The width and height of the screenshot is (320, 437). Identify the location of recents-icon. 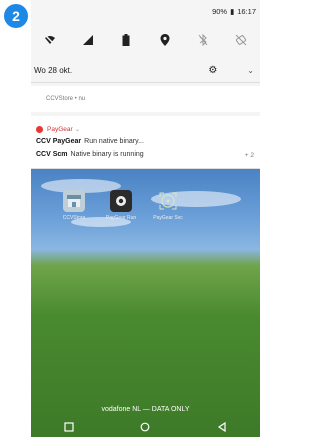
(69, 428).